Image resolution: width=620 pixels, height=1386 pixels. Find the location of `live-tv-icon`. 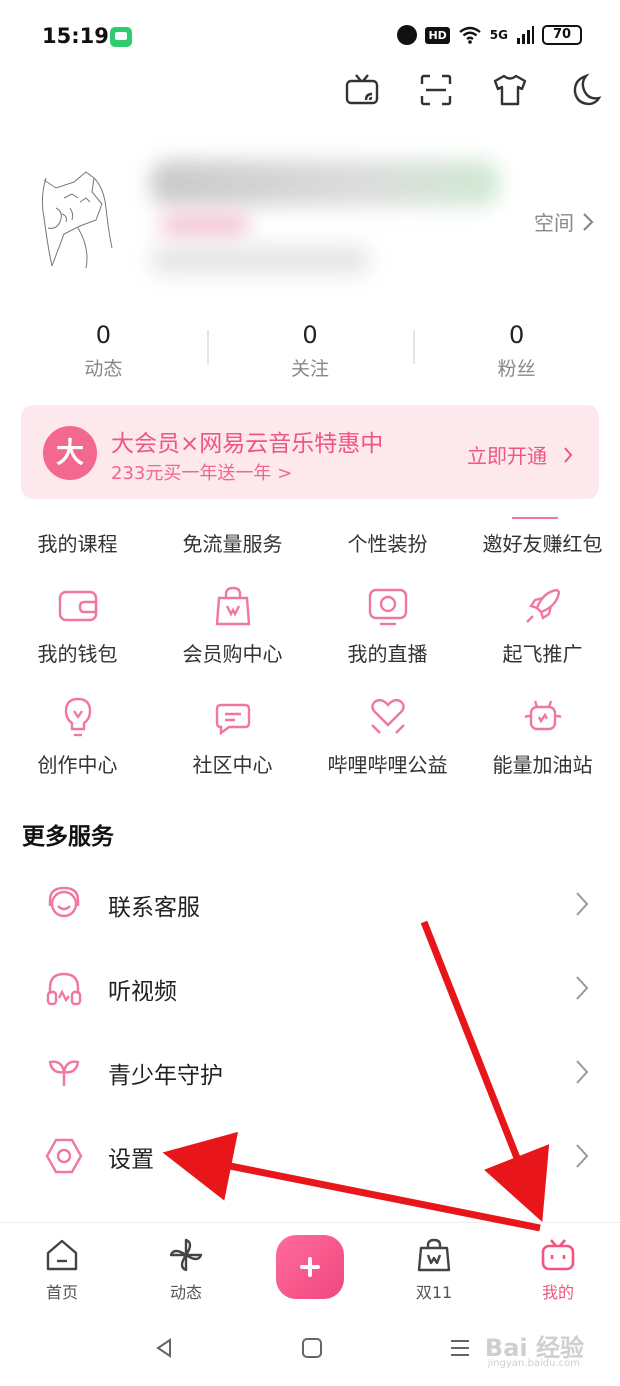

live-tv-icon is located at coordinates (387, 607).